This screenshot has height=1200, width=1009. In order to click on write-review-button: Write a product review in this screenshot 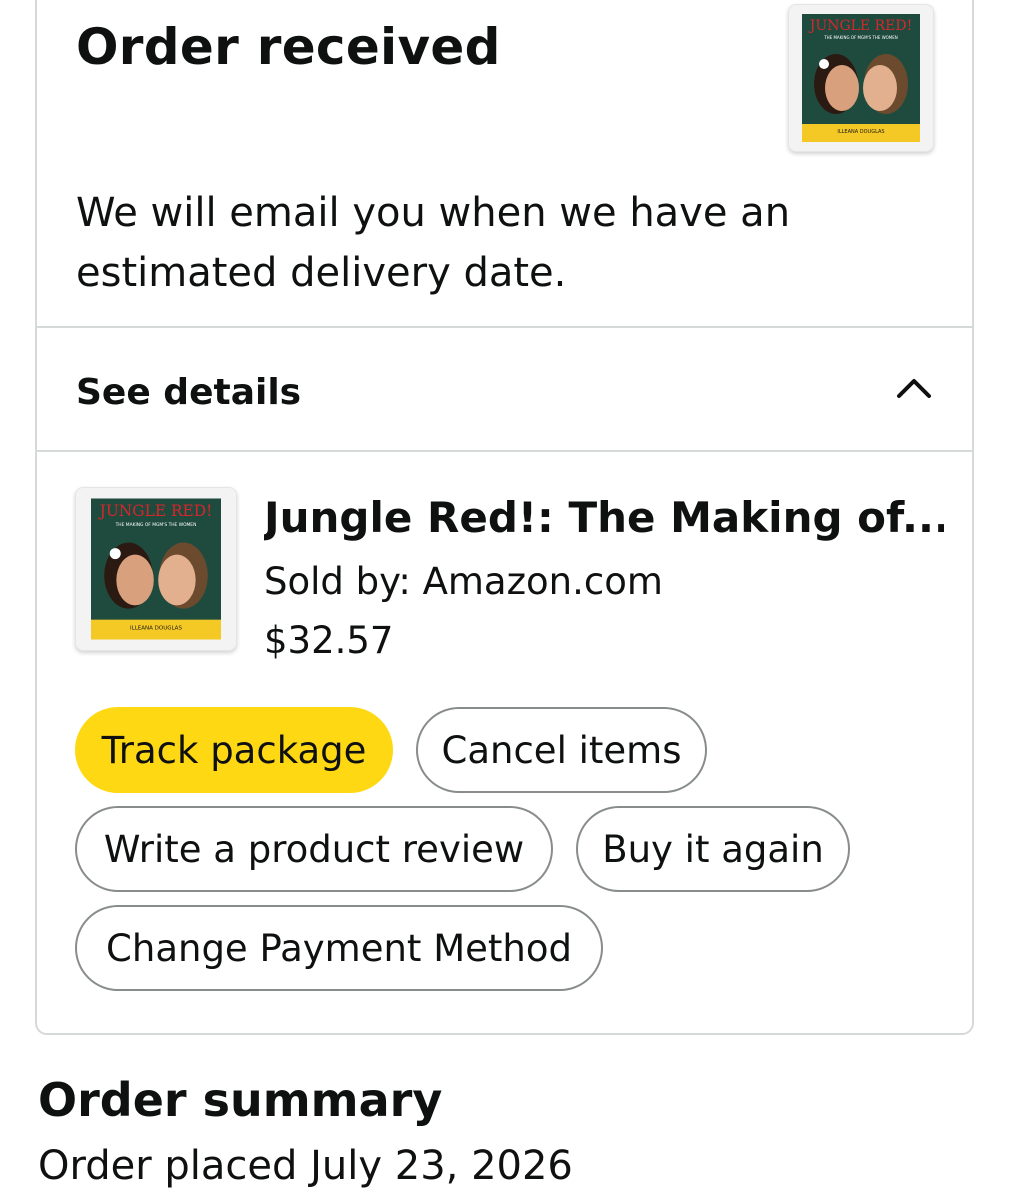, I will do `click(314, 849)`.